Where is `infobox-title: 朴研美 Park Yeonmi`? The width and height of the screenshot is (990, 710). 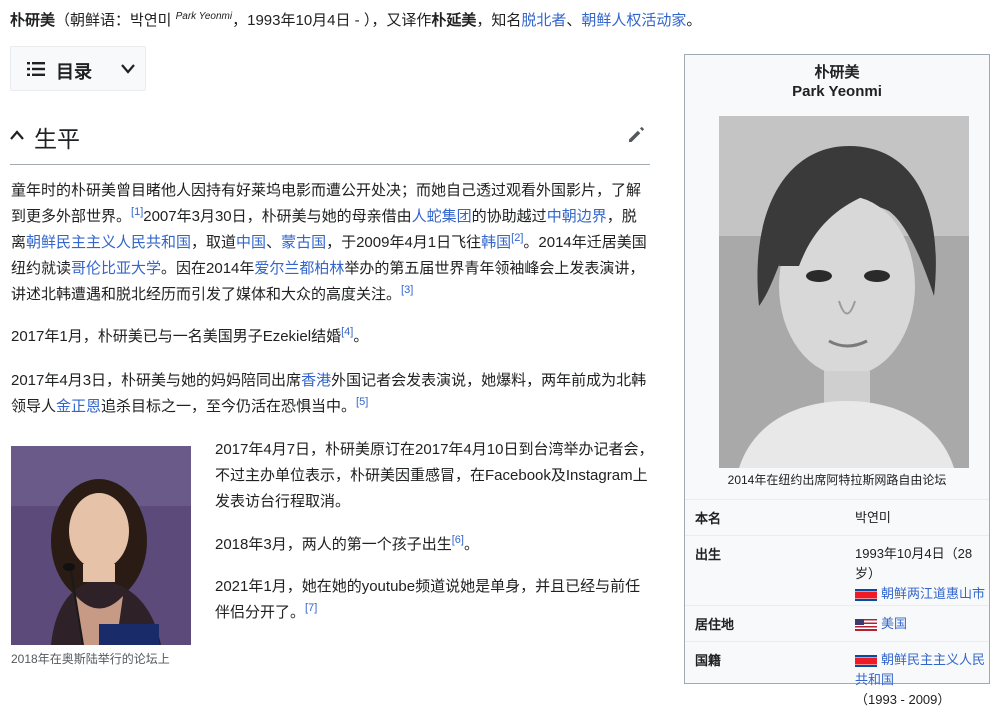 infobox-title: 朴研美 Park Yeonmi is located at coordinates (837, 82).